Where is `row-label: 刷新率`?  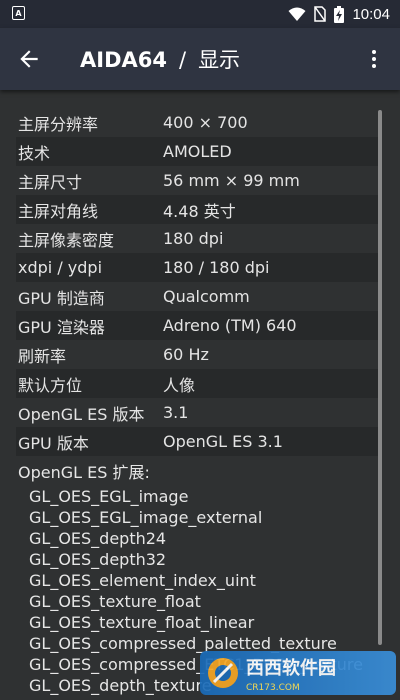
row-label: 刷新率 is located at coordinates (42, 356).